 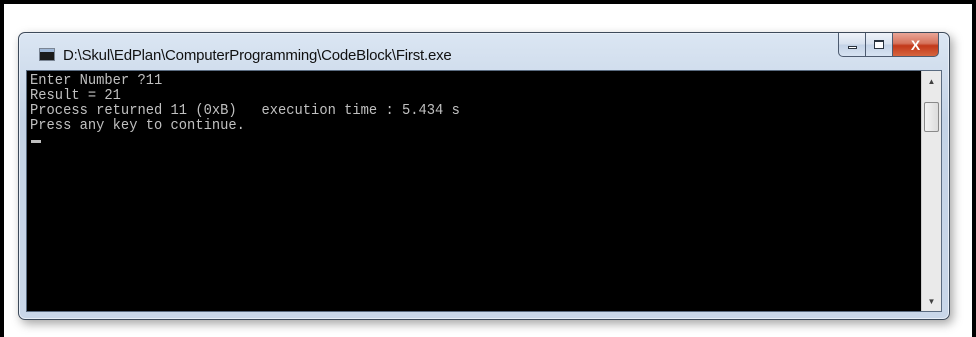 I want to click on maximize-button, so click(x=879, y=45).